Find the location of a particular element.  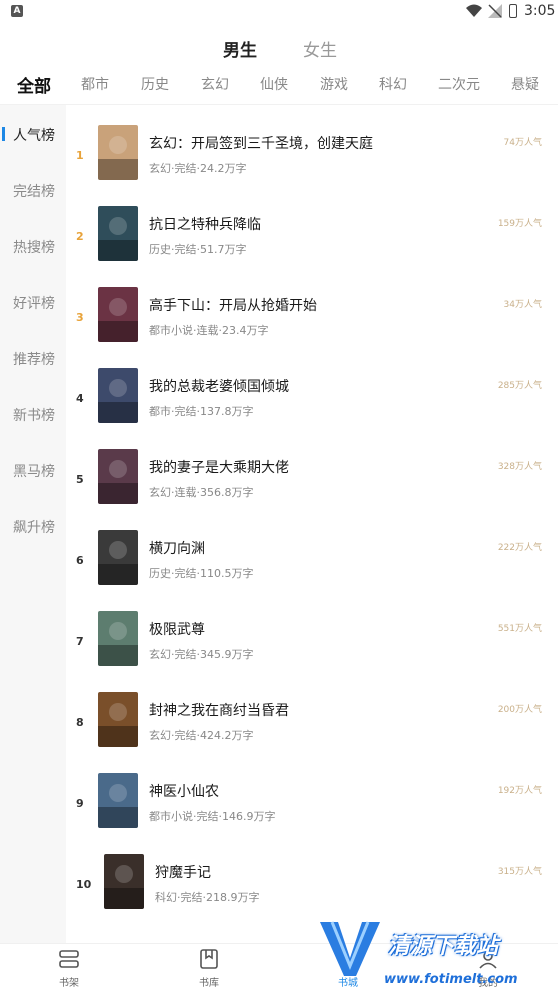

watermark-logo-icon is located at coordinates (350, 948).